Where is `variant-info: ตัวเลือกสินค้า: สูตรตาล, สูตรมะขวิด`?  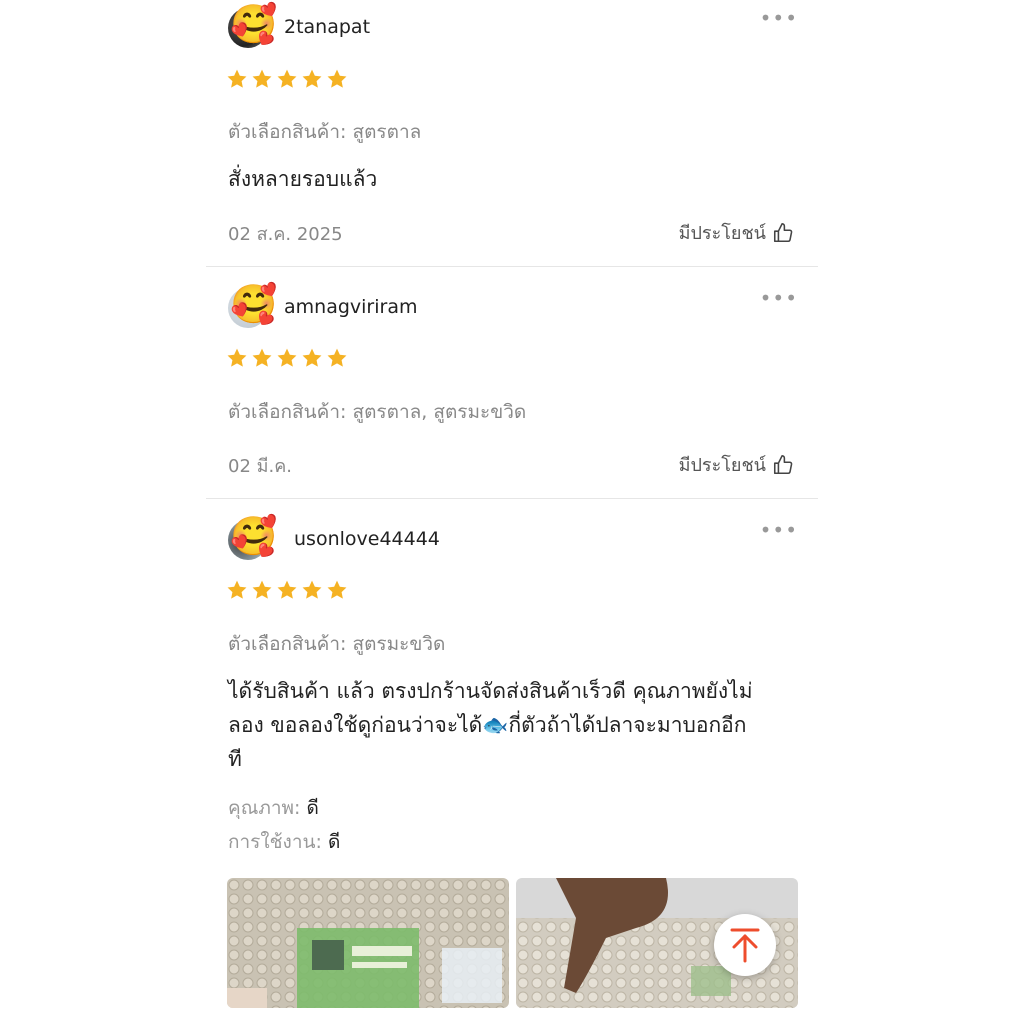 variant-info: ตัวเลือกสินค้า: สูตรตาล, สูตรมะขวิด is located at coordinates (377, 412).